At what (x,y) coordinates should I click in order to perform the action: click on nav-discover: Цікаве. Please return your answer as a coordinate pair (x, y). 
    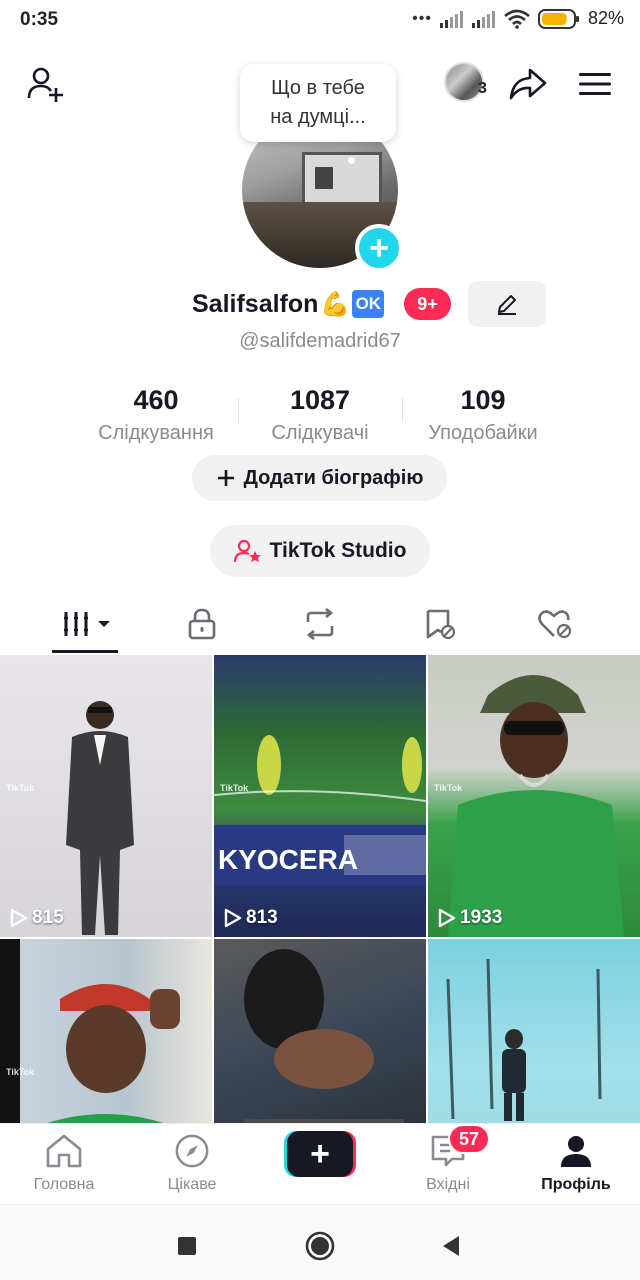
    Looking at the image, I should click on (192, 1163).